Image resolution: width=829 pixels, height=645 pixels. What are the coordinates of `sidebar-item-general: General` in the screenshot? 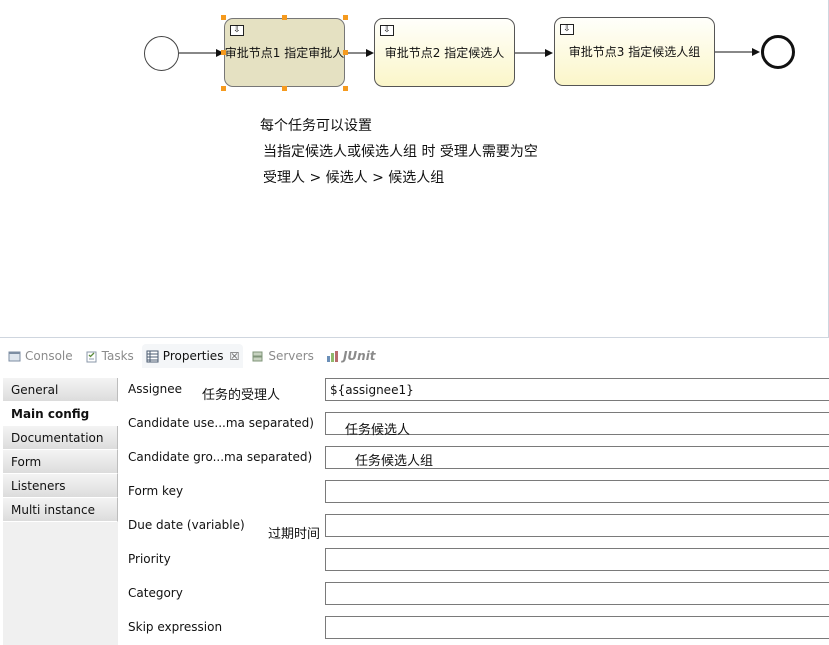 It's located at (60, 390).